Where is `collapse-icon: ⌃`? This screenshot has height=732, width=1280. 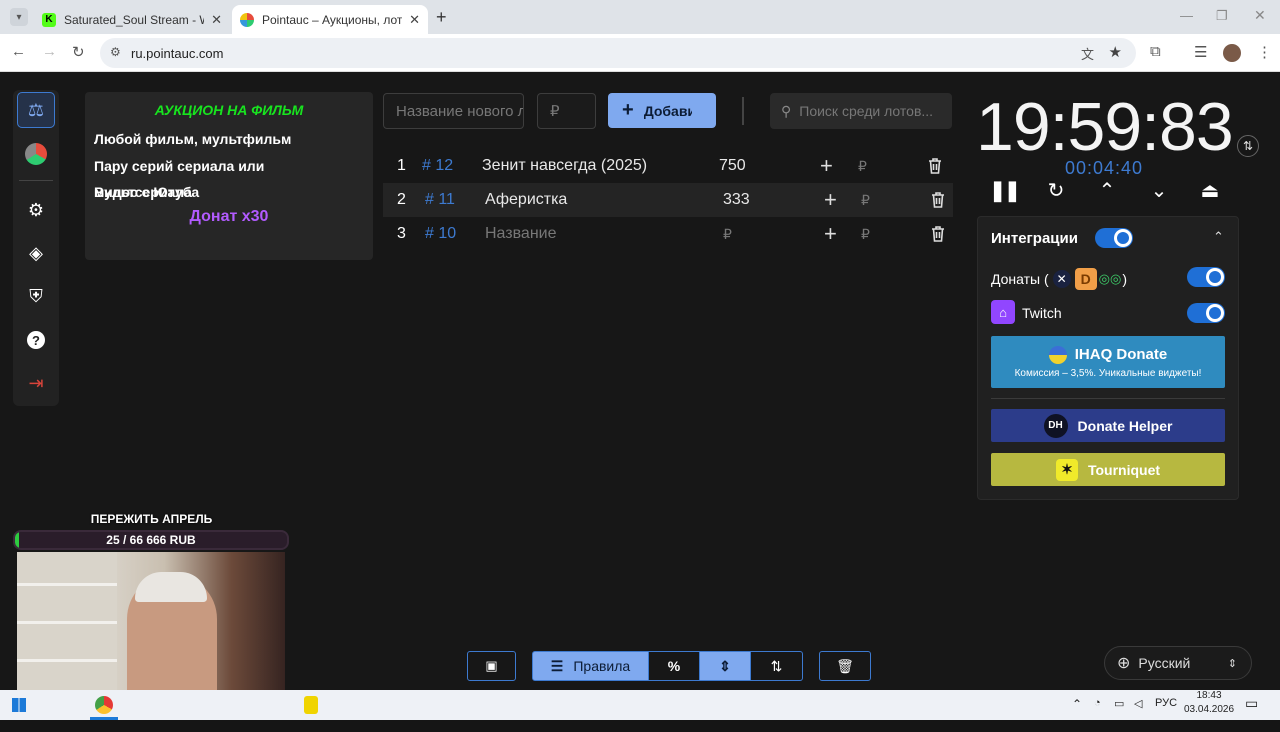
collapse-icon: ⌃ is located at coordinates (1218, 237).